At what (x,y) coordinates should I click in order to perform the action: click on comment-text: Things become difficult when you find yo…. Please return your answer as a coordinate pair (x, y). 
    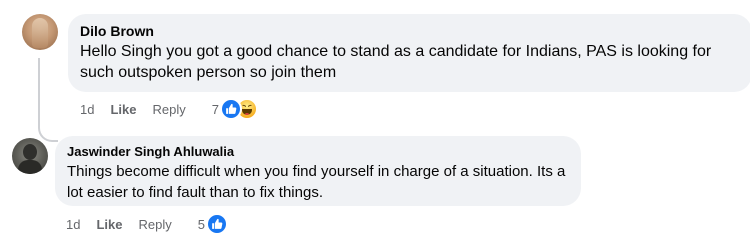
    Looking at the image, I should click on (316, 182).